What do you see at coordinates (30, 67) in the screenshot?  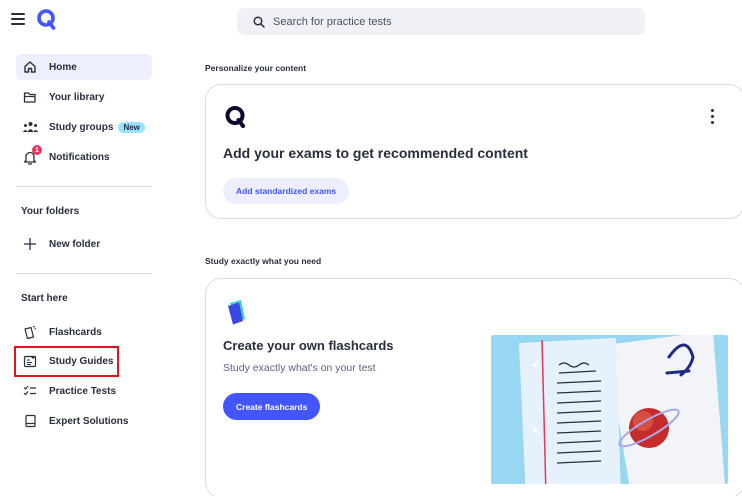 I see `home-icon` at bounding box center [30, 67].